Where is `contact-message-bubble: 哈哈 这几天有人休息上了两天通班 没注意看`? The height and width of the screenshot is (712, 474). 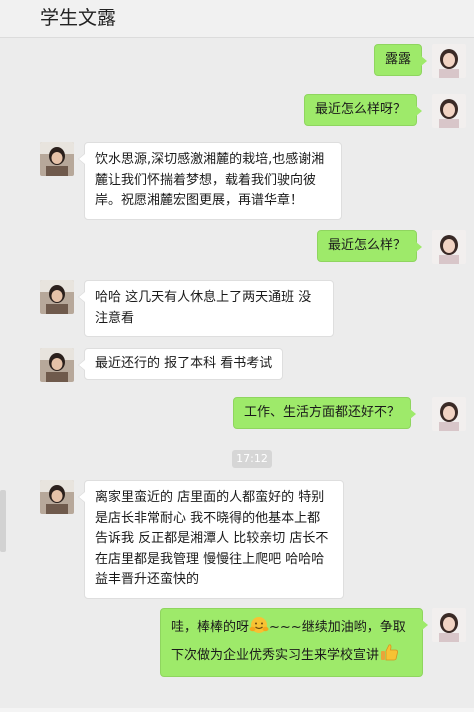
contact-message-bubble: 哈哈 这几天有人休息上了两天通班 没注意看 is located at coordinates (206, 308).